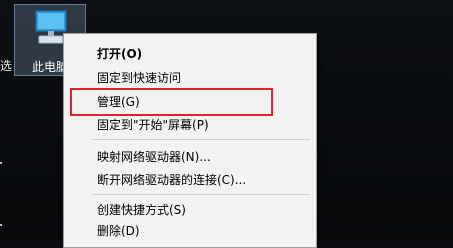  I want to click on desktop-edge-label: 选, so click(6, 66).